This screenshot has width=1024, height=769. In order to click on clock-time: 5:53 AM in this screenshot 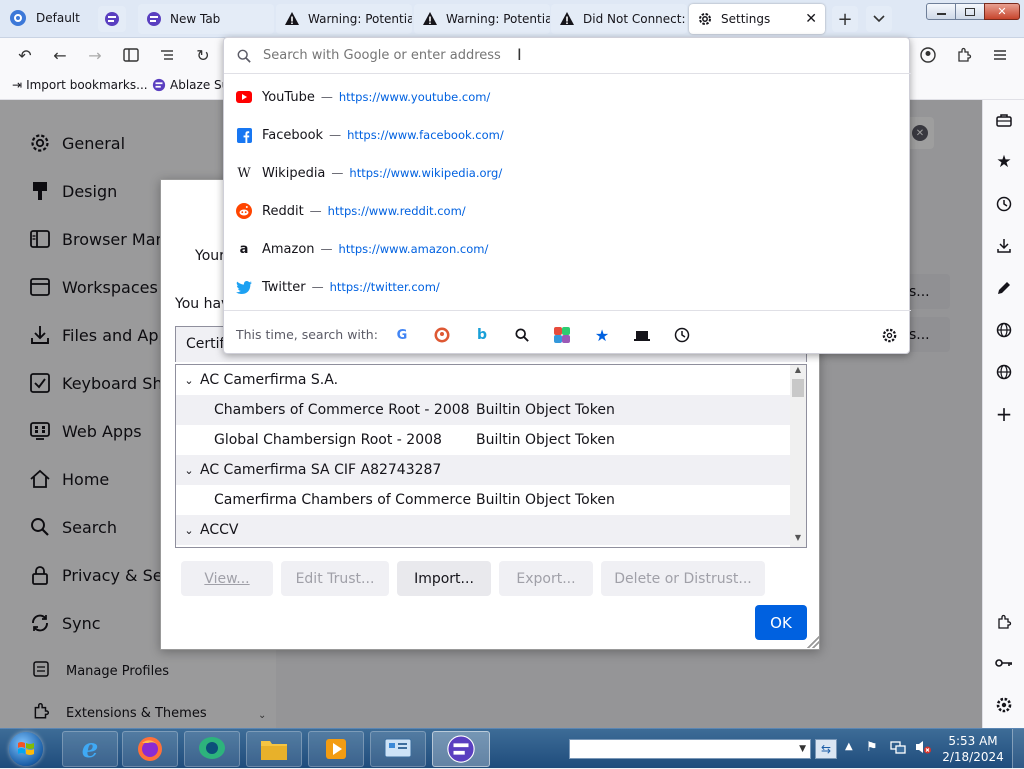, I will do `click(973, 741)`.